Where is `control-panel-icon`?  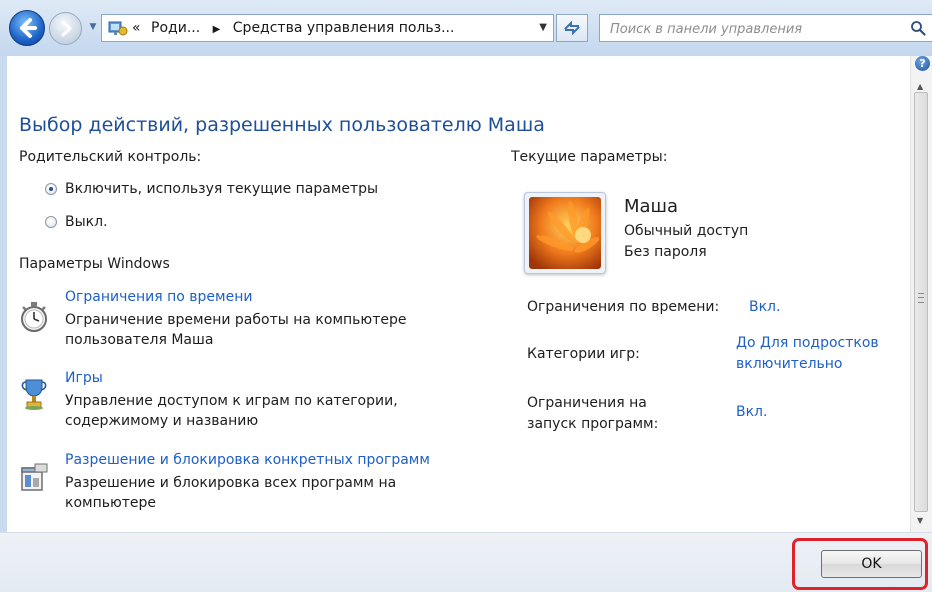 control-panel-icon is located at coordinates (118, 28).